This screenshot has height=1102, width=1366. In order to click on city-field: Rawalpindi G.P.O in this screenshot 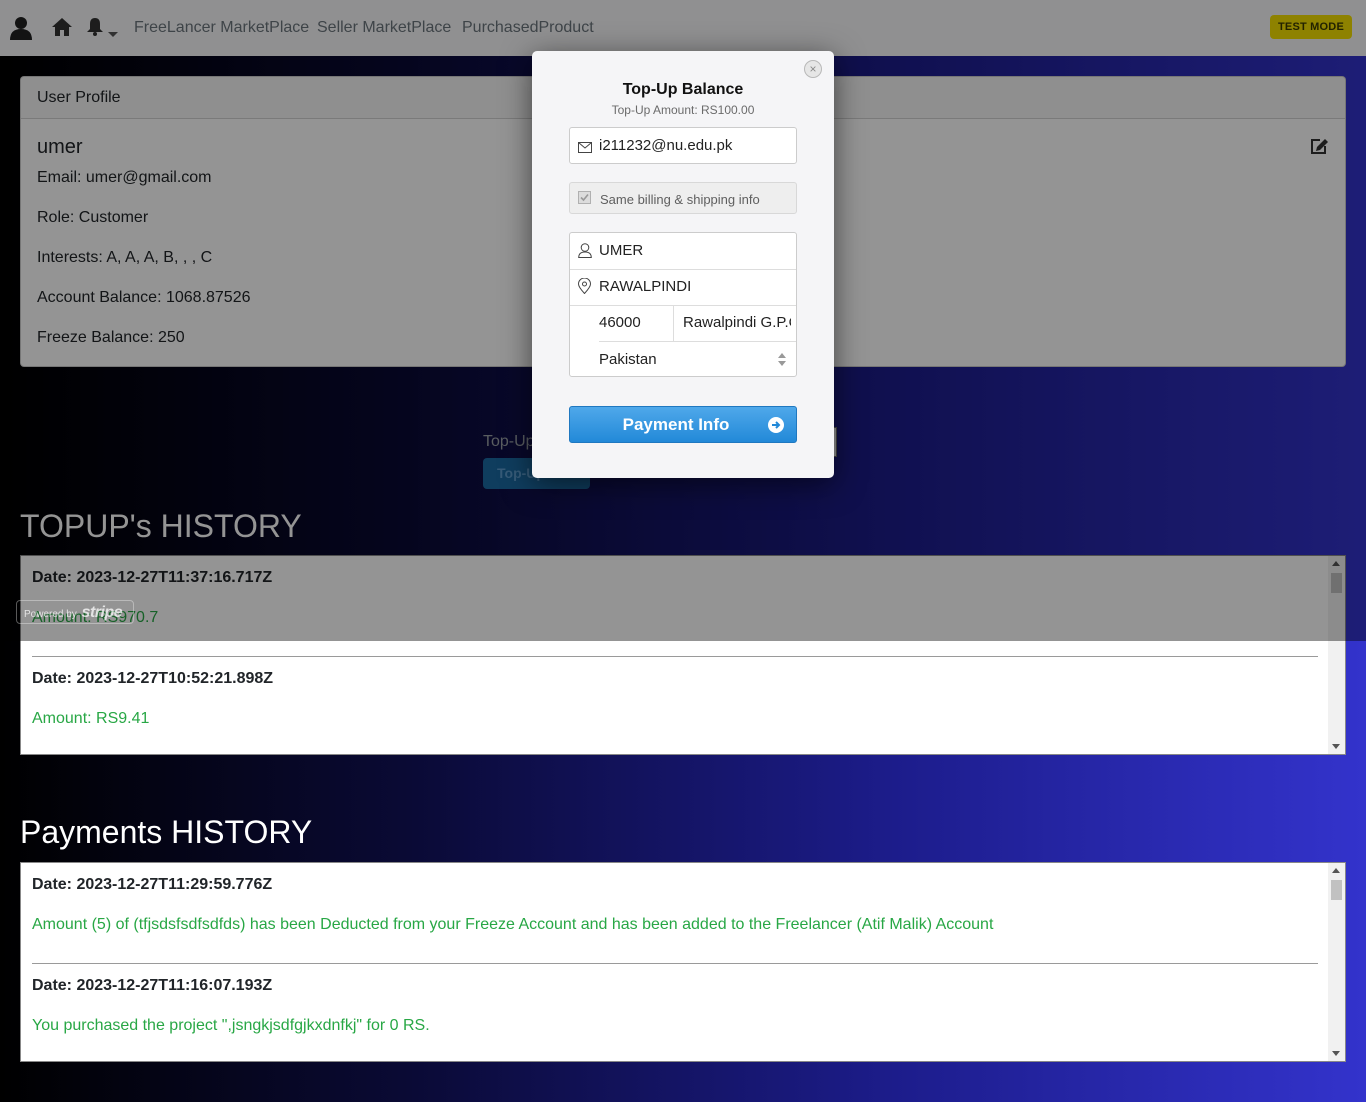, I will do `click(734, 323)`.